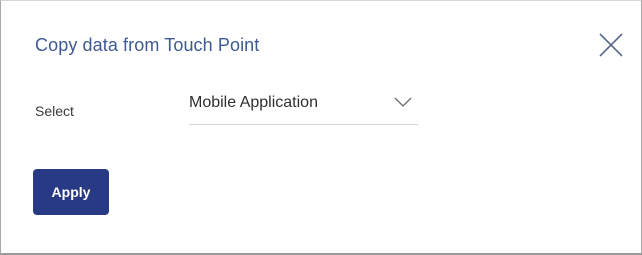  I want to click on close-button, so click(611, 45).